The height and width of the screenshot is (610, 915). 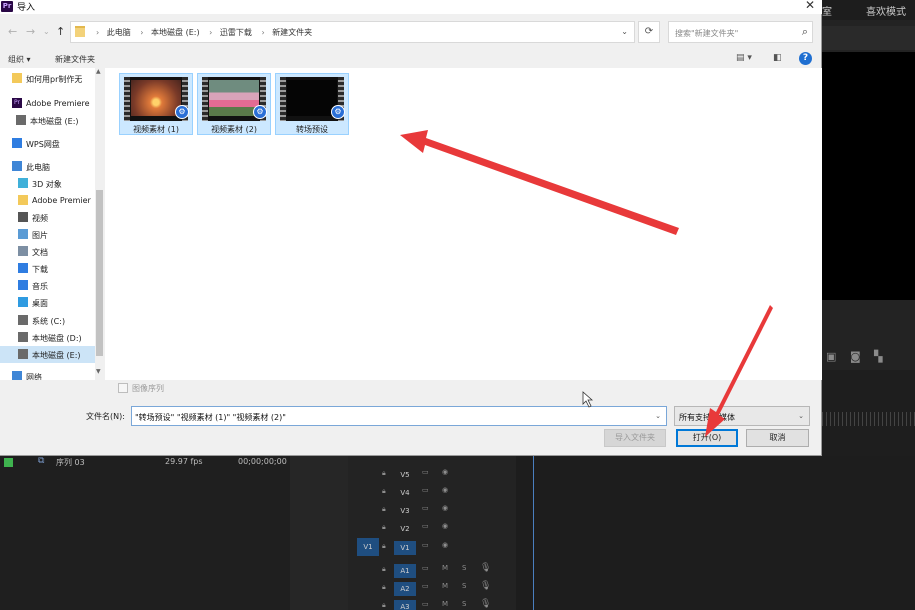 What do you see at coordinates (777, 58) in the screenshot?
I see `preview-pane-icon: ◧` at bounding box center [777, 58].